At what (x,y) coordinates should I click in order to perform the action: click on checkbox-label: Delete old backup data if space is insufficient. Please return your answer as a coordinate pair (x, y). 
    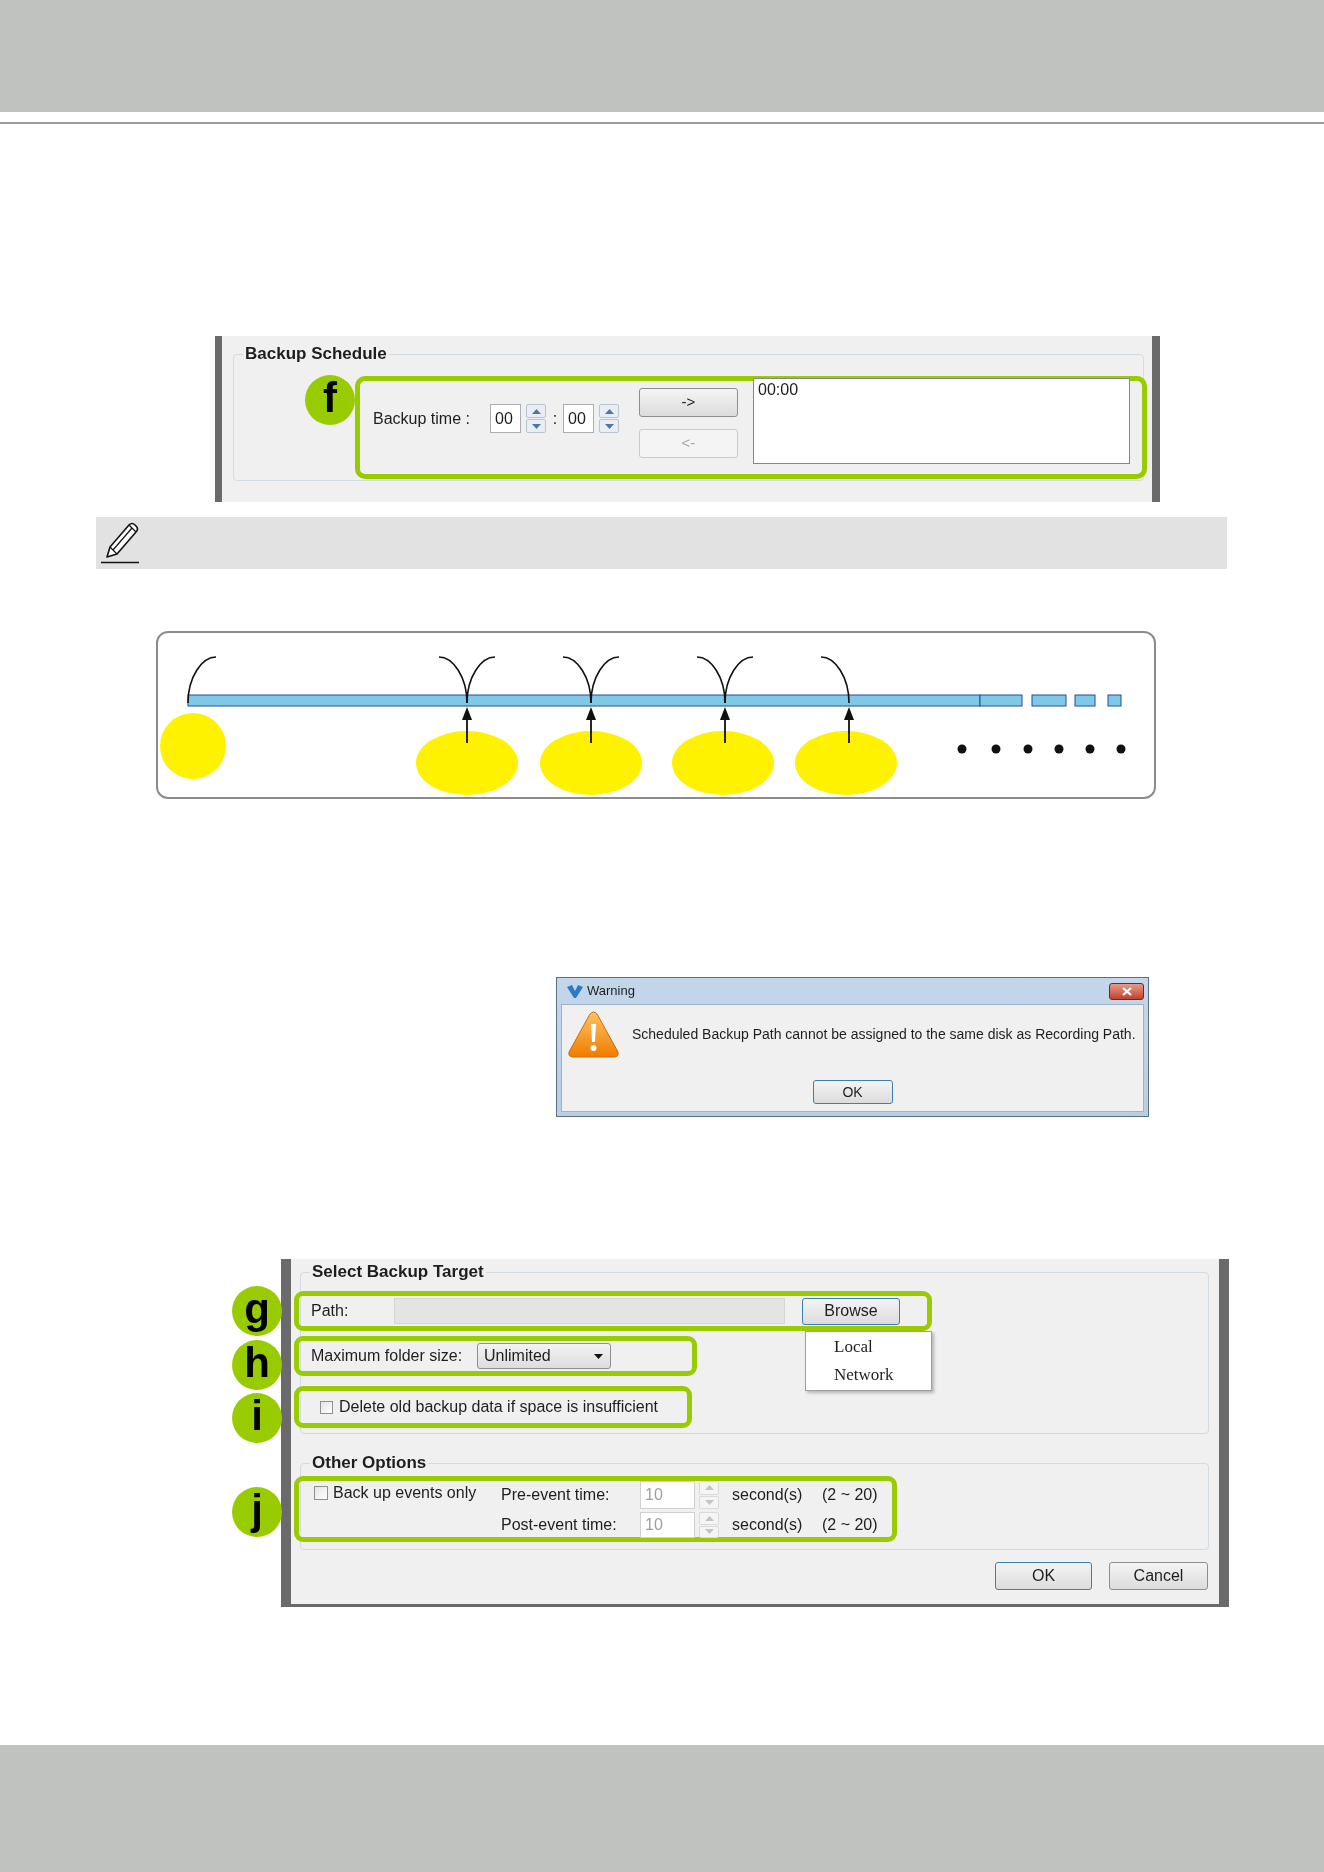
    Looking at the image, I should click on (498, 1407).